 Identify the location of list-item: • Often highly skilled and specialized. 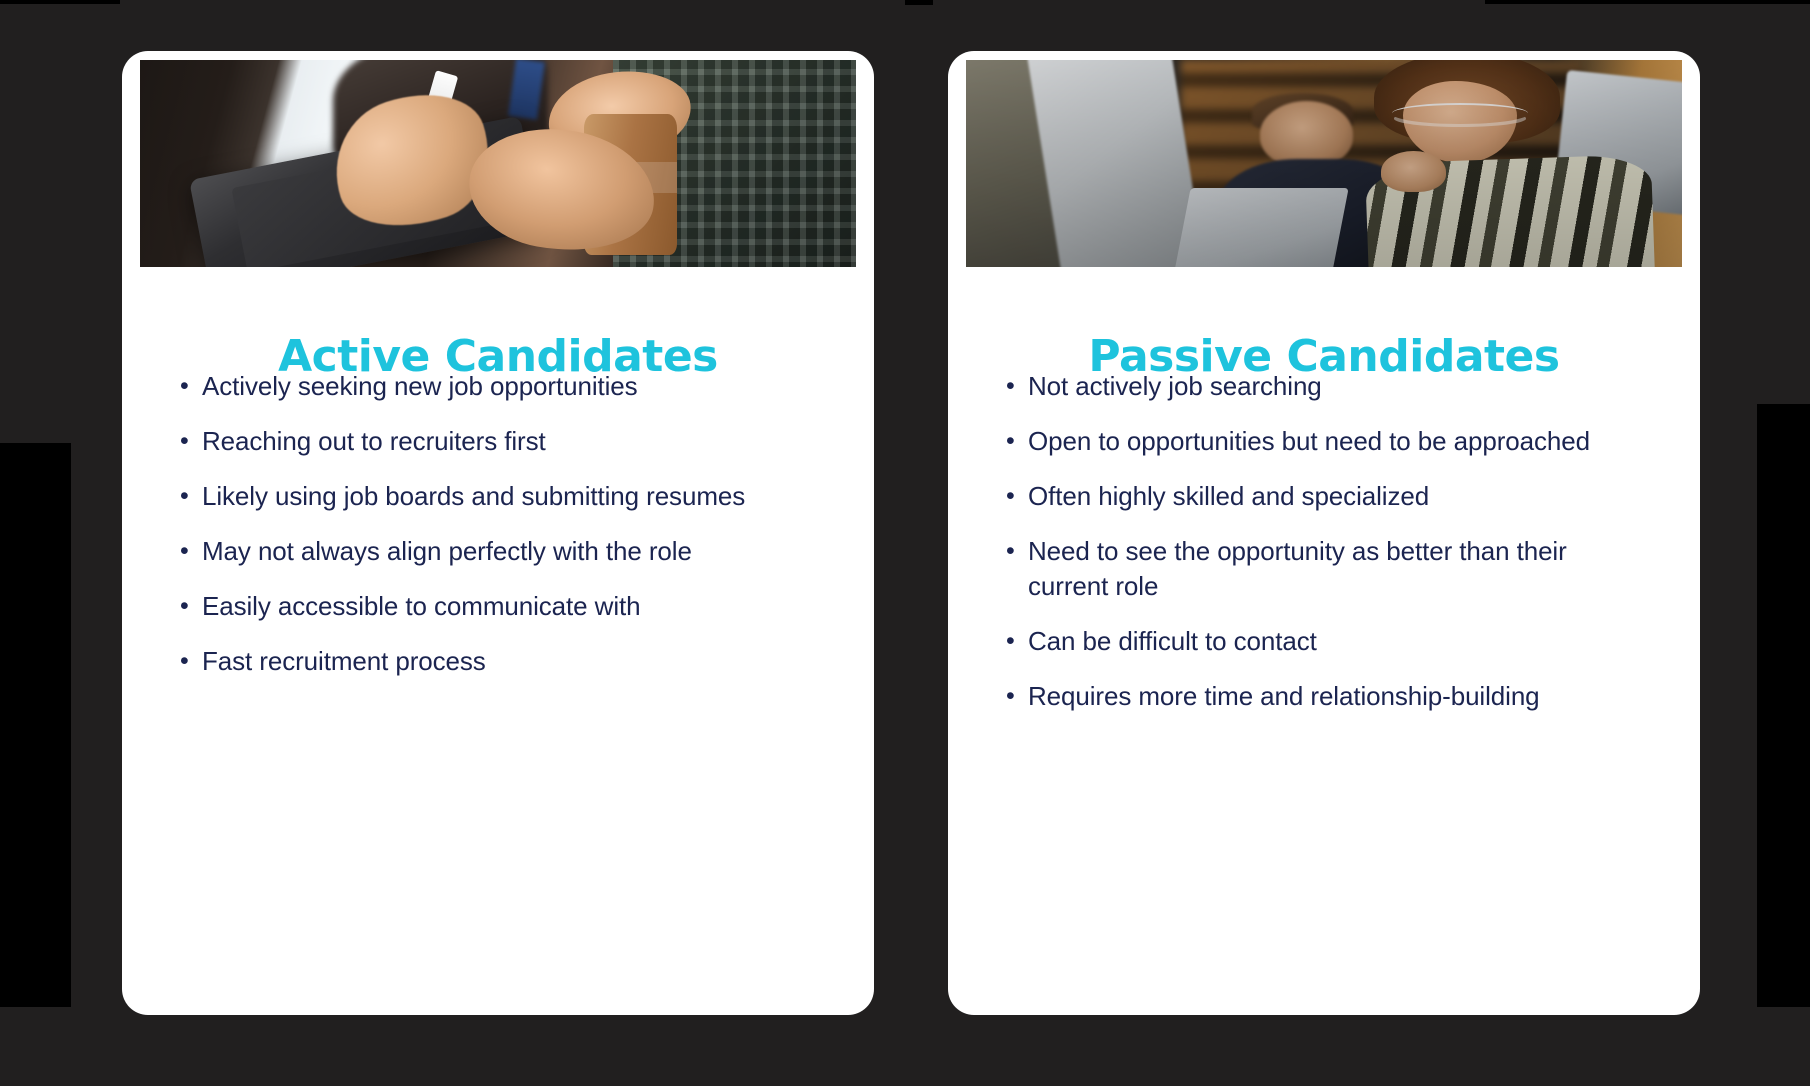
(1321, 496).